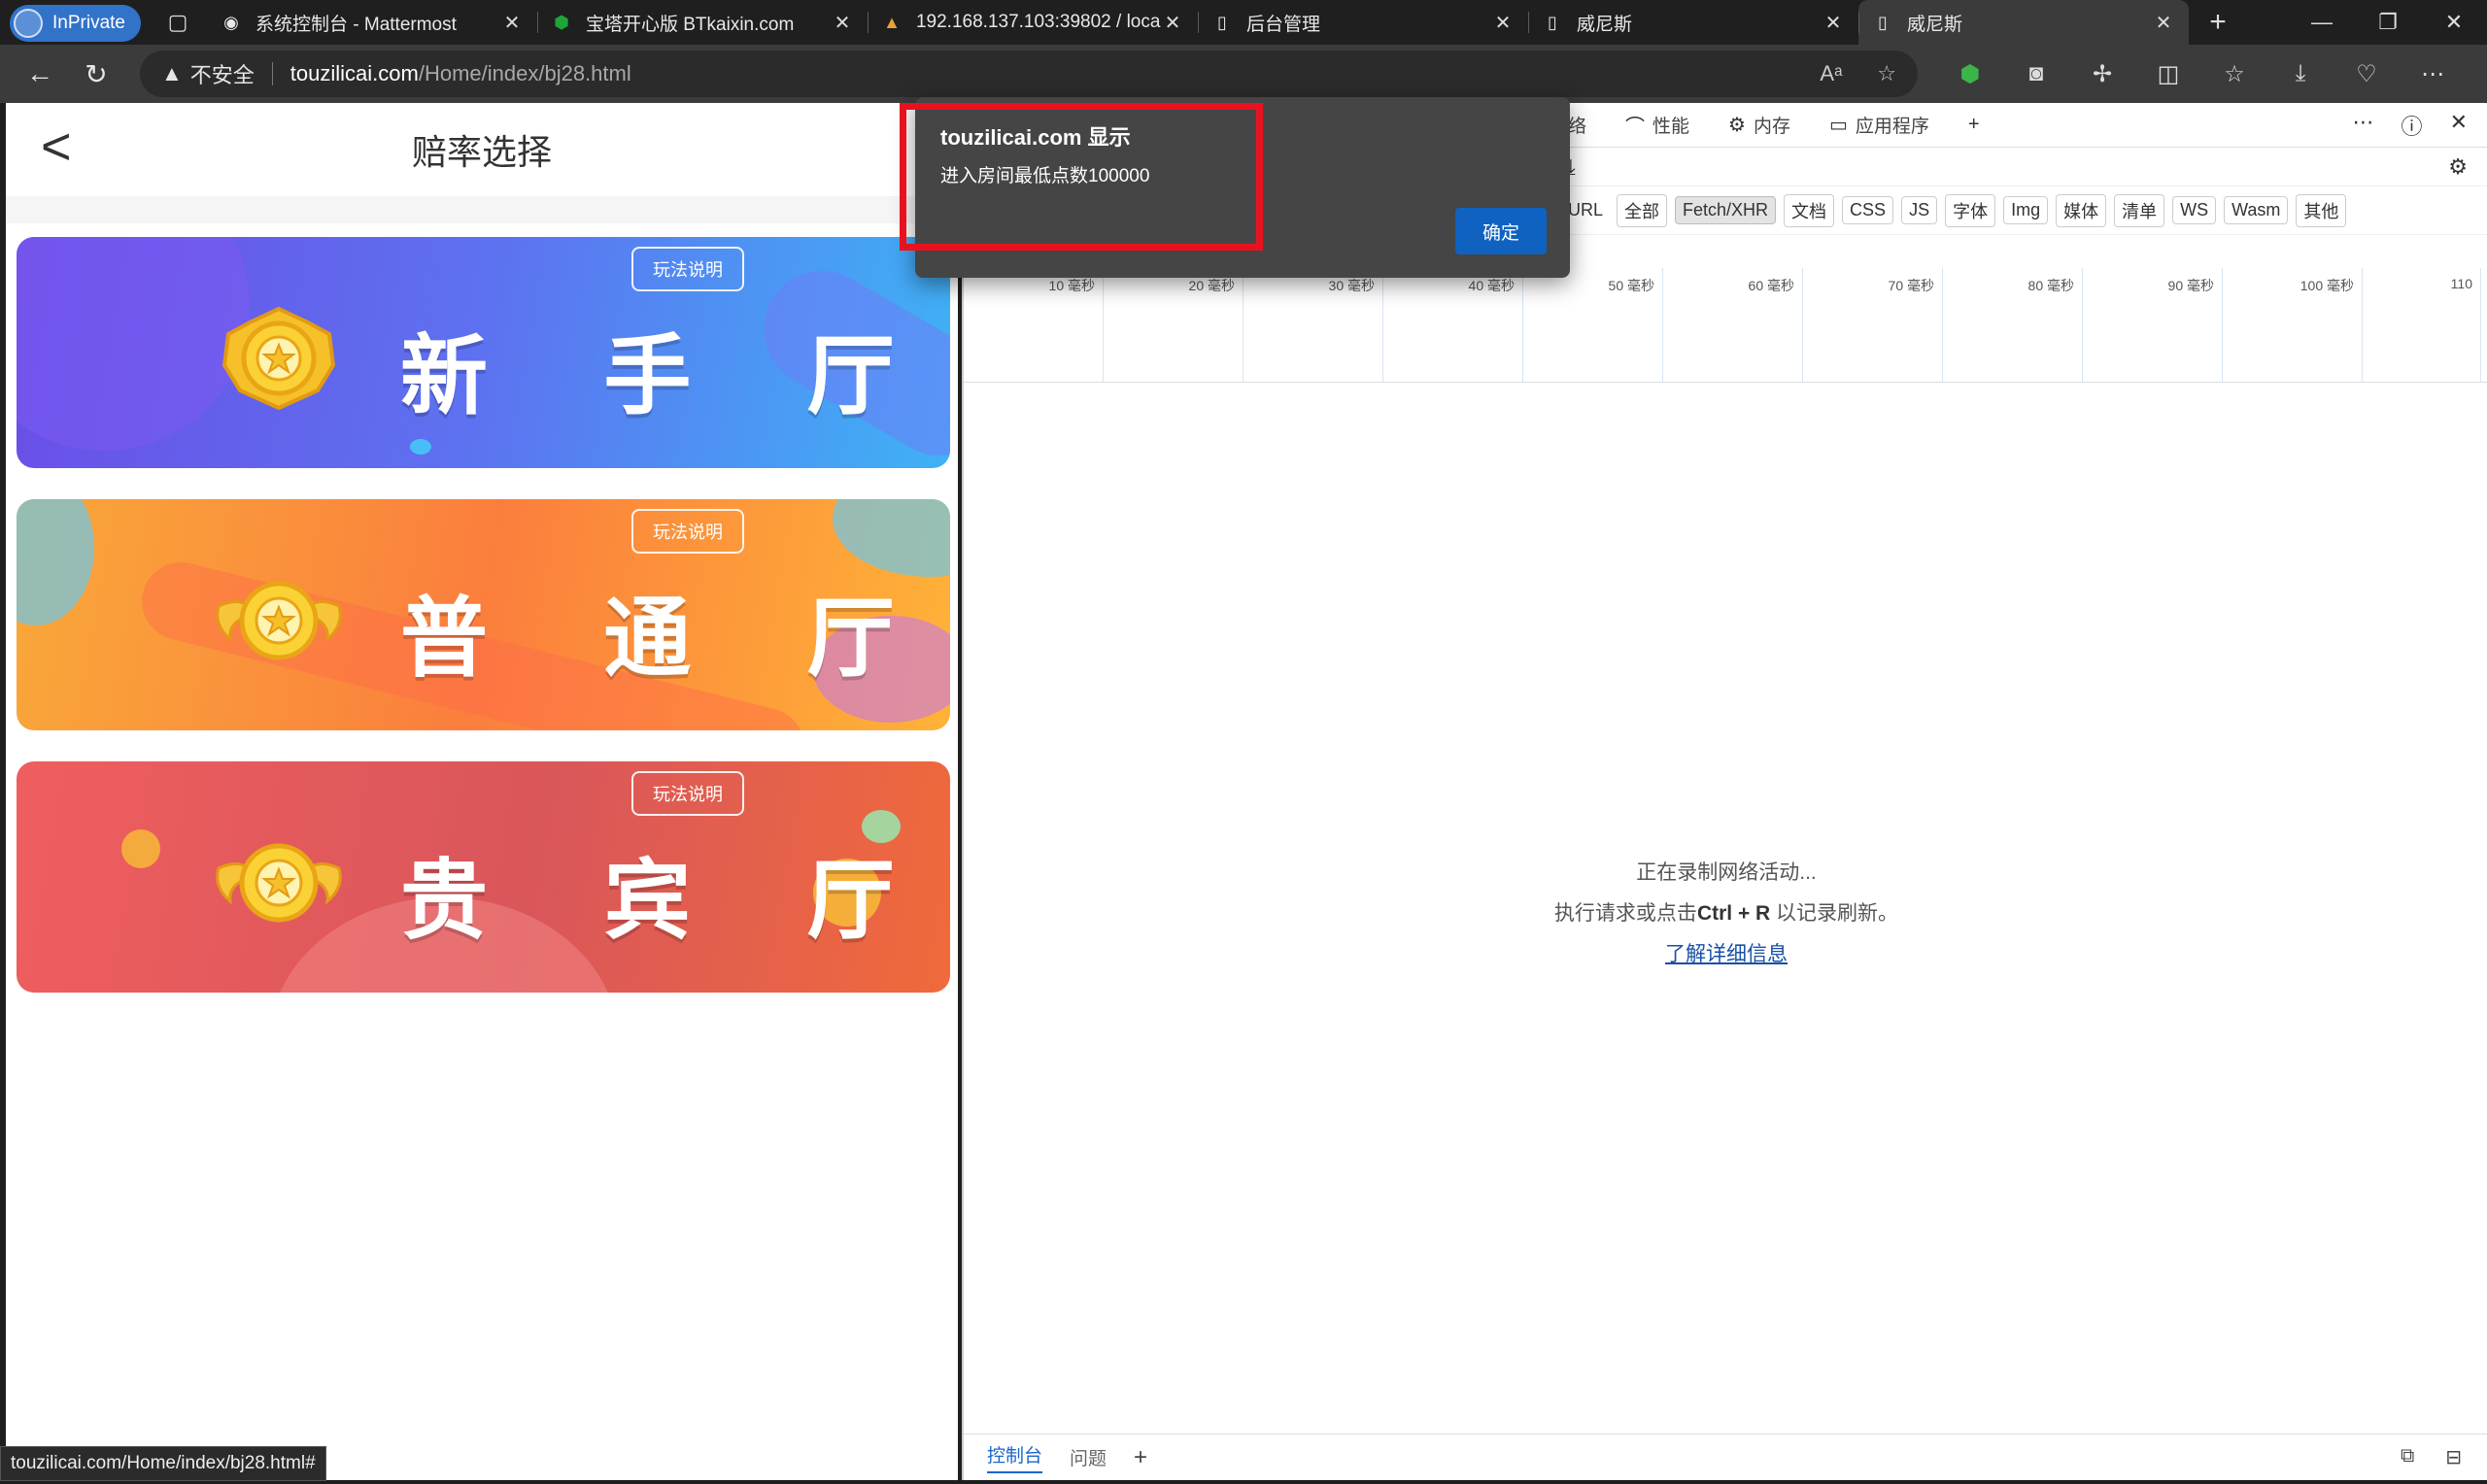  Describe the element at coordinates (1879, 125) in the screenshot. I see `tab-application: ▭ 应用程序` at that location.